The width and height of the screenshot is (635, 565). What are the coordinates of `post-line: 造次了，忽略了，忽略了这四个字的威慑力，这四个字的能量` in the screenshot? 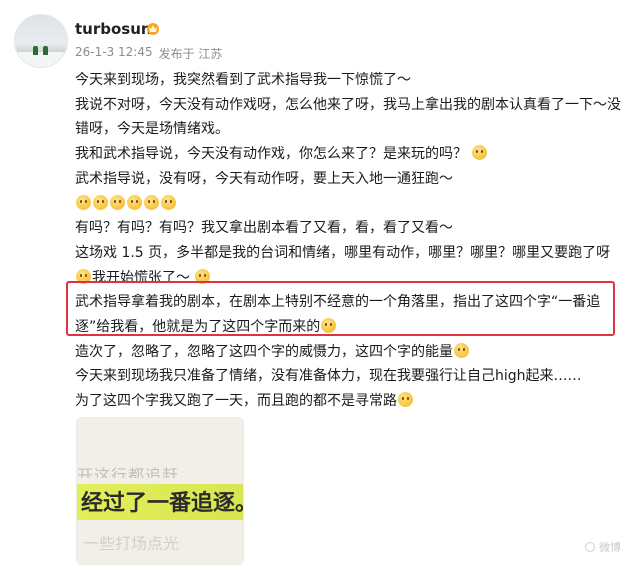 It's located at (350, 352).